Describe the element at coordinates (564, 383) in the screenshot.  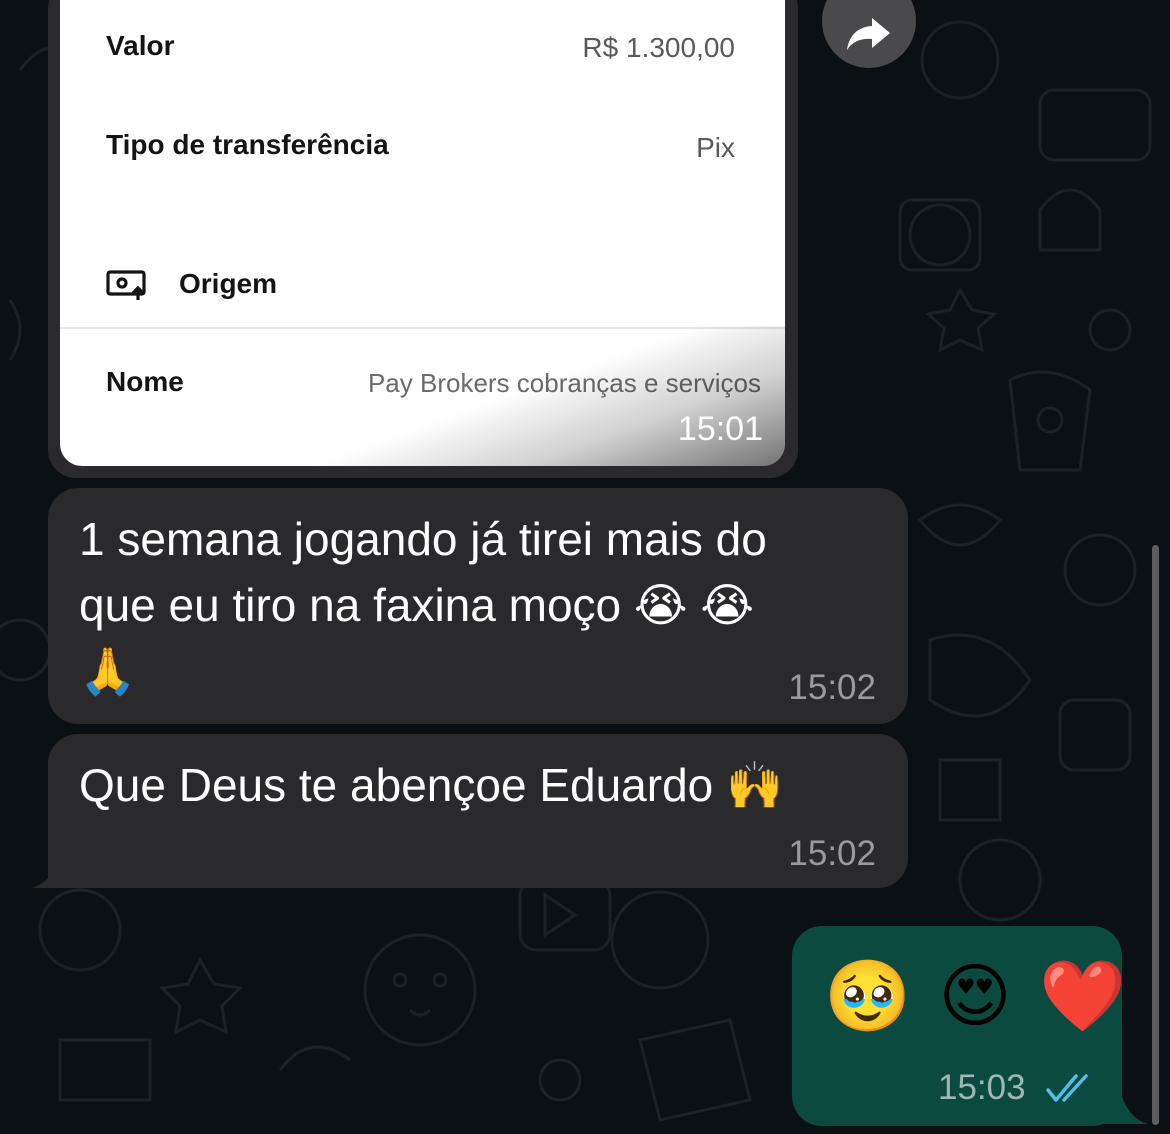
I see `receipt-value-nome: Pay Brokers cobranças e serviços` at that location.